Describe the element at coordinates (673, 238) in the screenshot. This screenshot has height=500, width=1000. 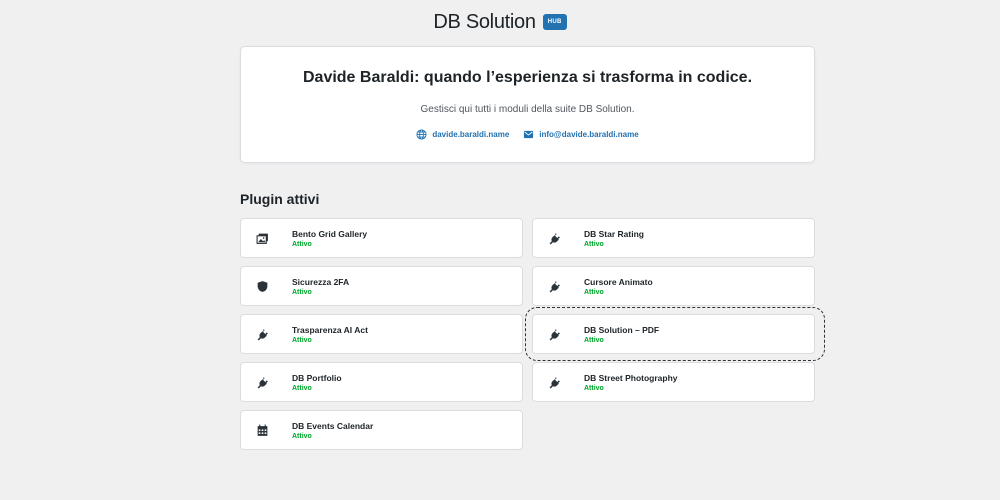
I see `plugin-card-db-star-rating: DB Star Rating Attivo` at that location.